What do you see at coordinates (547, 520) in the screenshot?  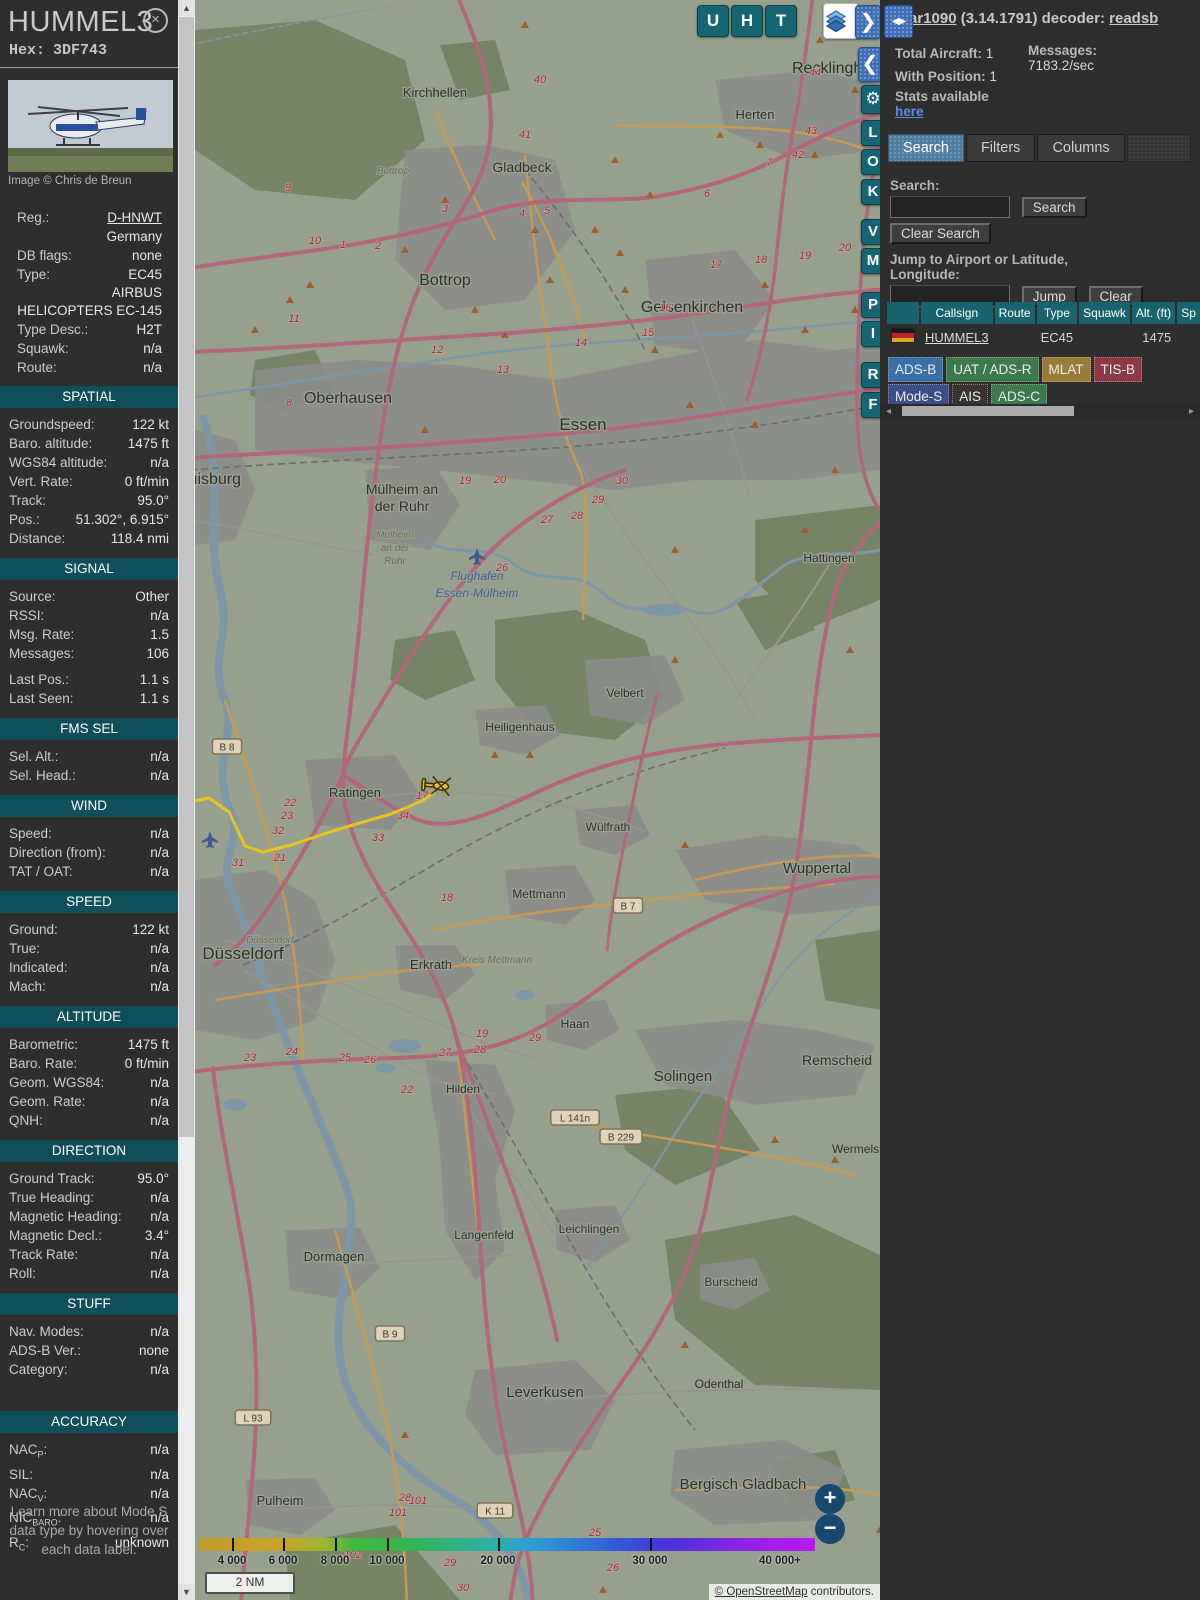 I see `junction-number: 27` at bounding box center [547, 520].